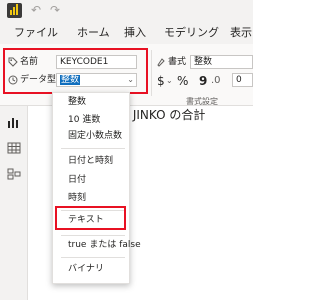  Describe the element at coordinates (182, 81) in the screenshot. I see `percent-icon: %` at that location.